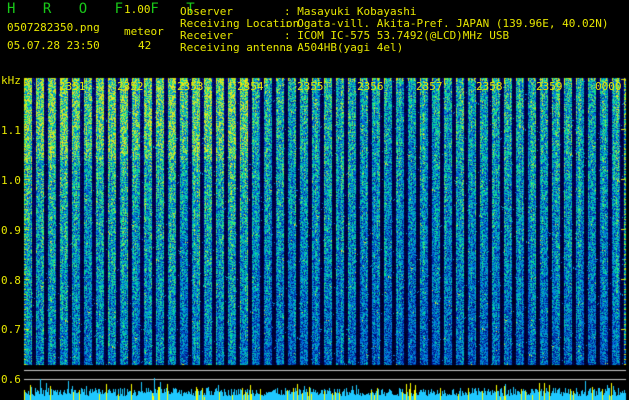 The width and height of the screenshot is (629, 400). Describe the element at coordinates (130, 86) in the screenshot. I see `time-tick-label: 2352` at that location.